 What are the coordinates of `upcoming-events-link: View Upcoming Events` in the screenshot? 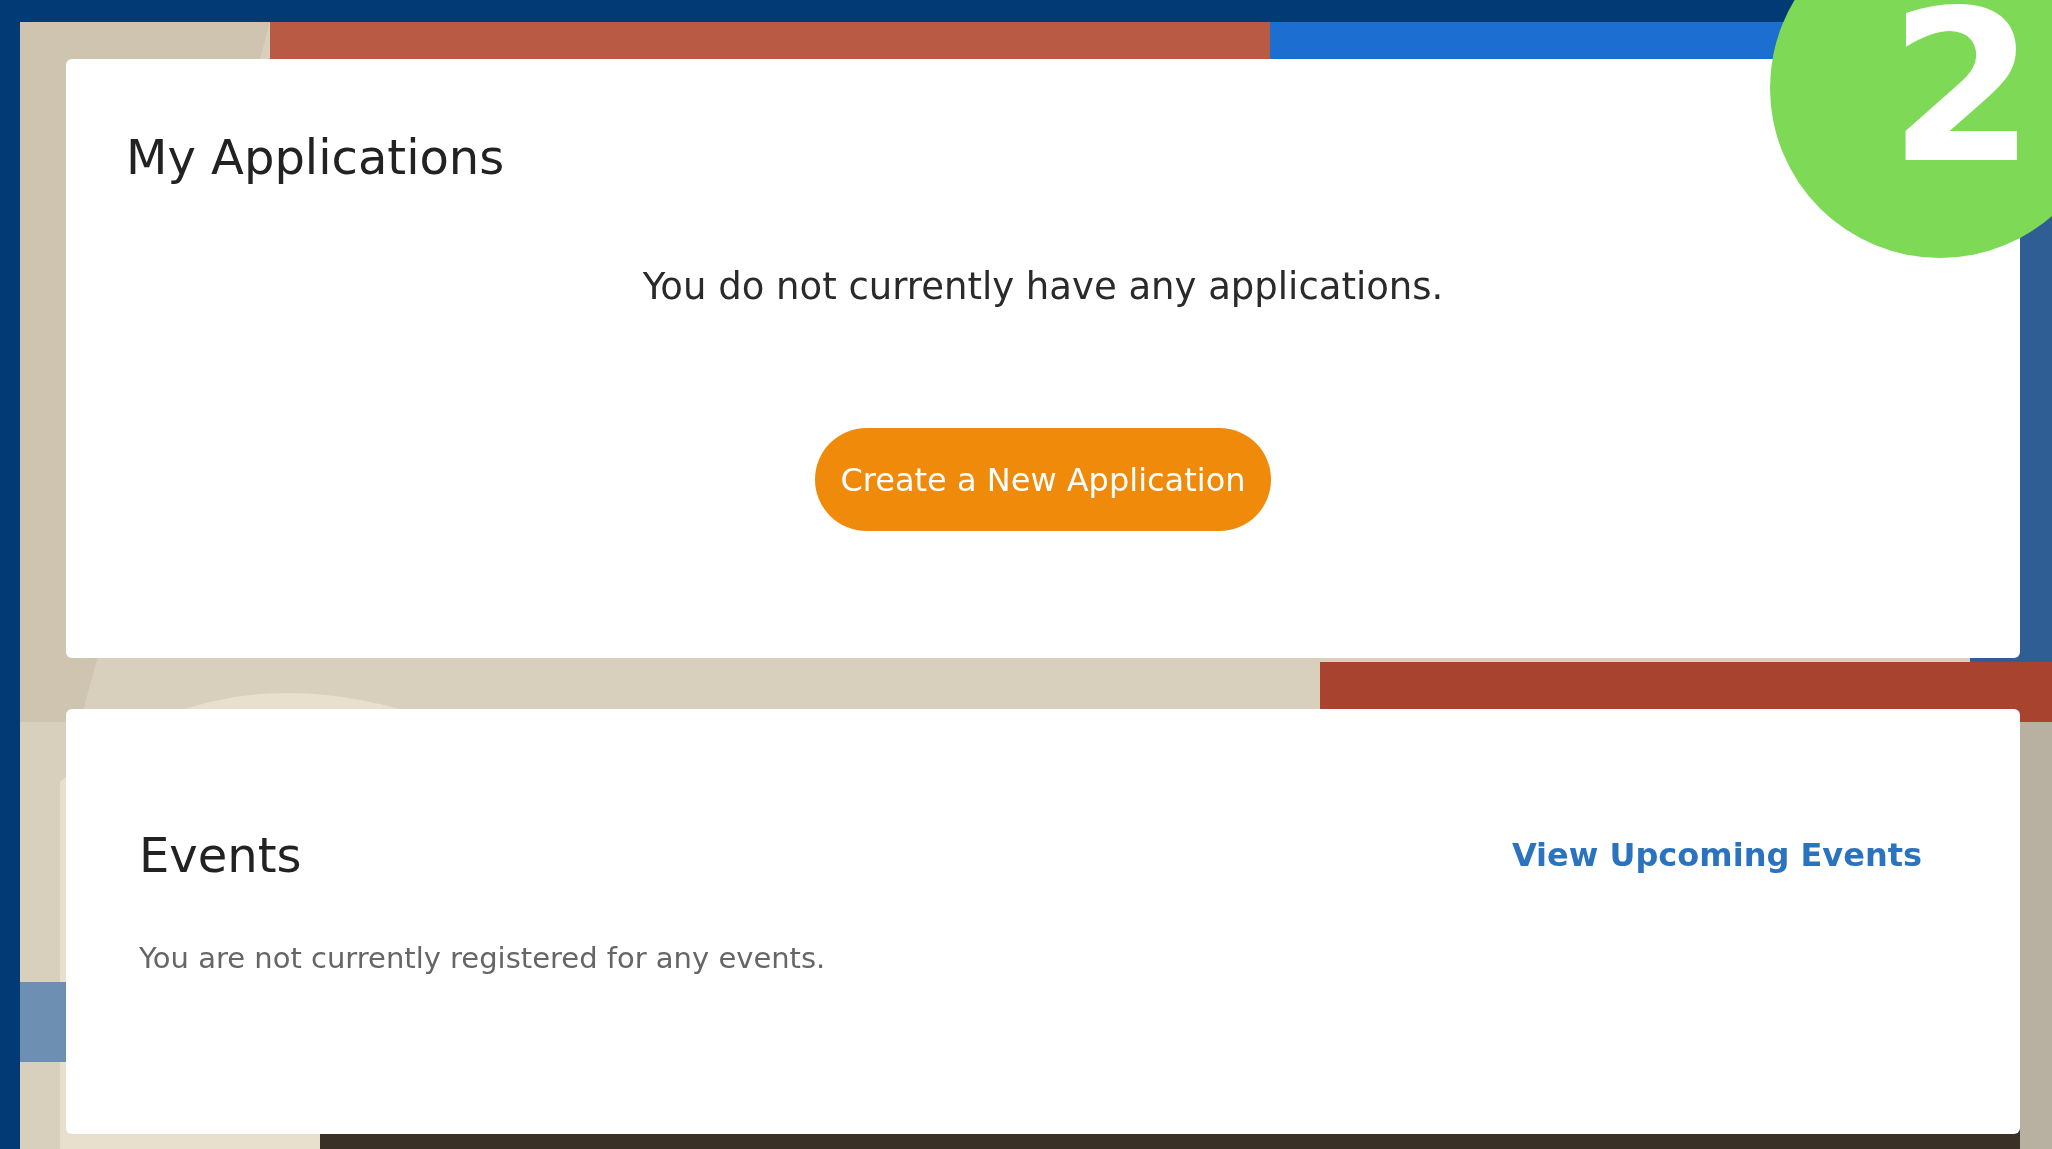 It's located at (1716, 855).